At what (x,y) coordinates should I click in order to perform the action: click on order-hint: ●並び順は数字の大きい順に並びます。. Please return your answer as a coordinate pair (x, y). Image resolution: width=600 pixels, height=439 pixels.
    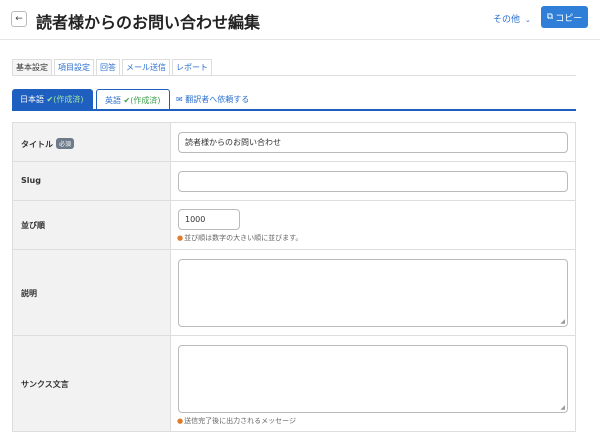
    Looking at the image, I should click on (240, 238).